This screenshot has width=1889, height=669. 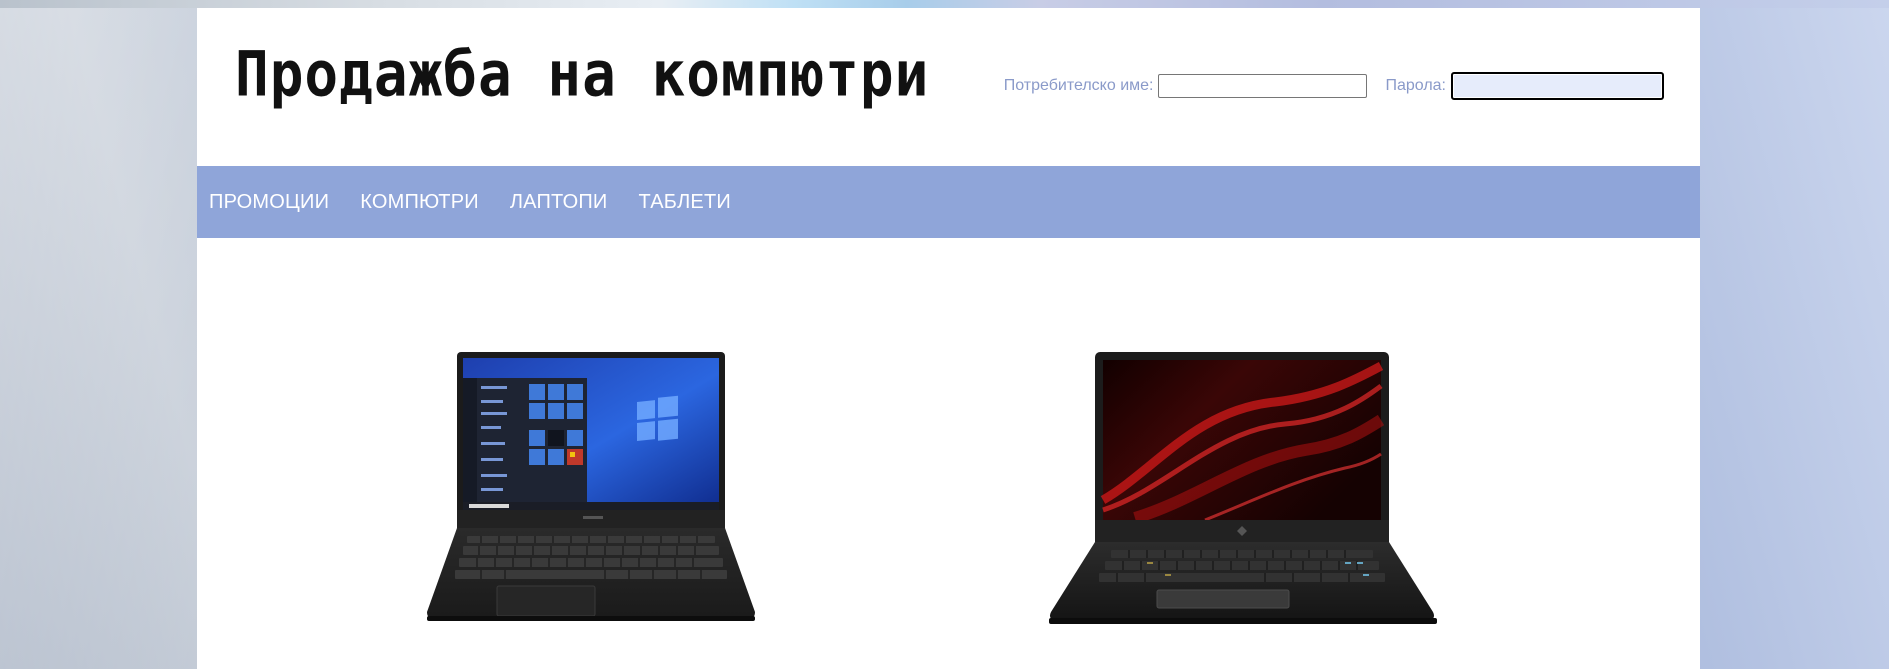 What do you see at coordinates (419, 202) in the screenshot?
I see `nav-item-computers: КОМПЮТРИ` at bounding box center [419, 202].